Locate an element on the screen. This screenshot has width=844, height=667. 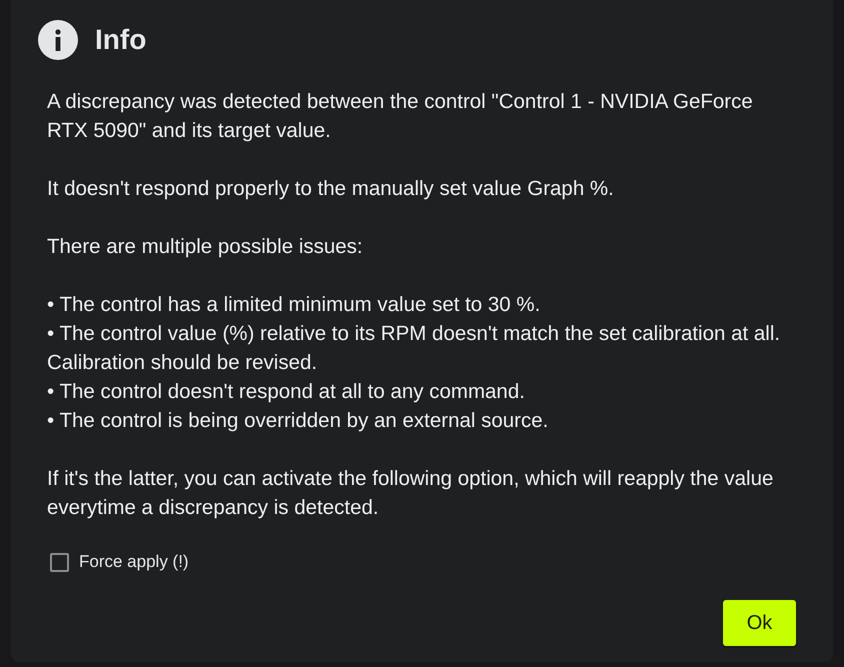
checkbox is located at coordinates (59, 562).